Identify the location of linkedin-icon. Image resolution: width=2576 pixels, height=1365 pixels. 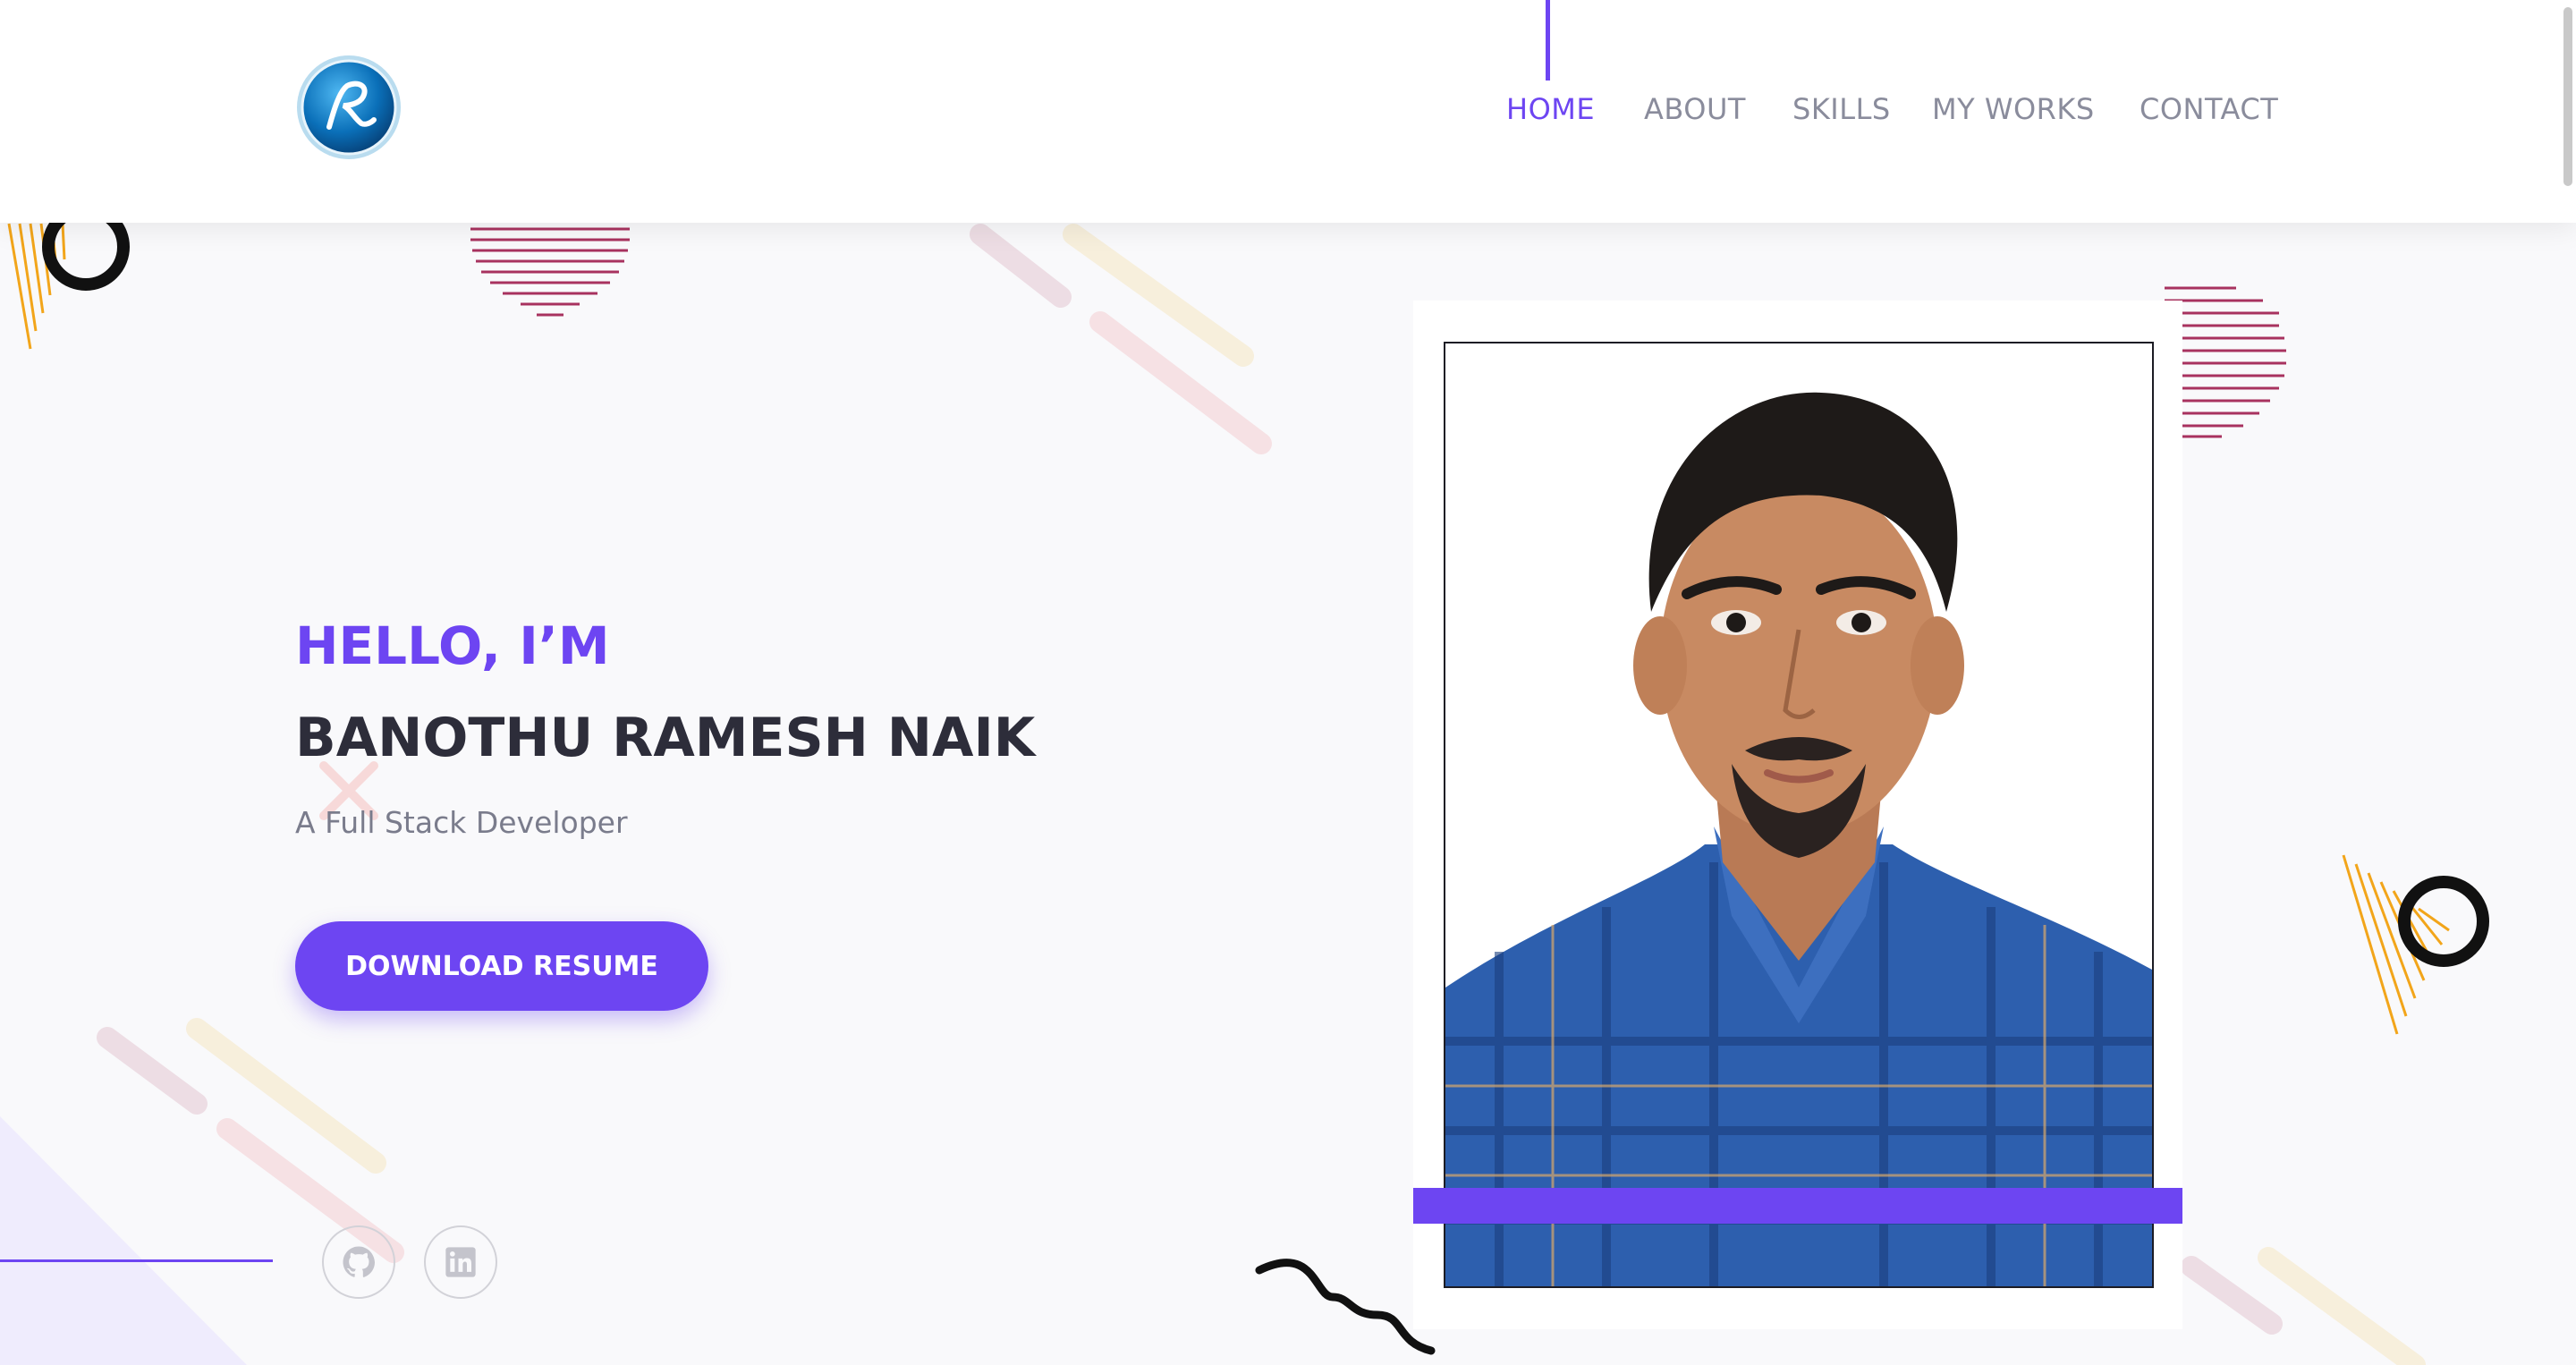
(460, 1262).